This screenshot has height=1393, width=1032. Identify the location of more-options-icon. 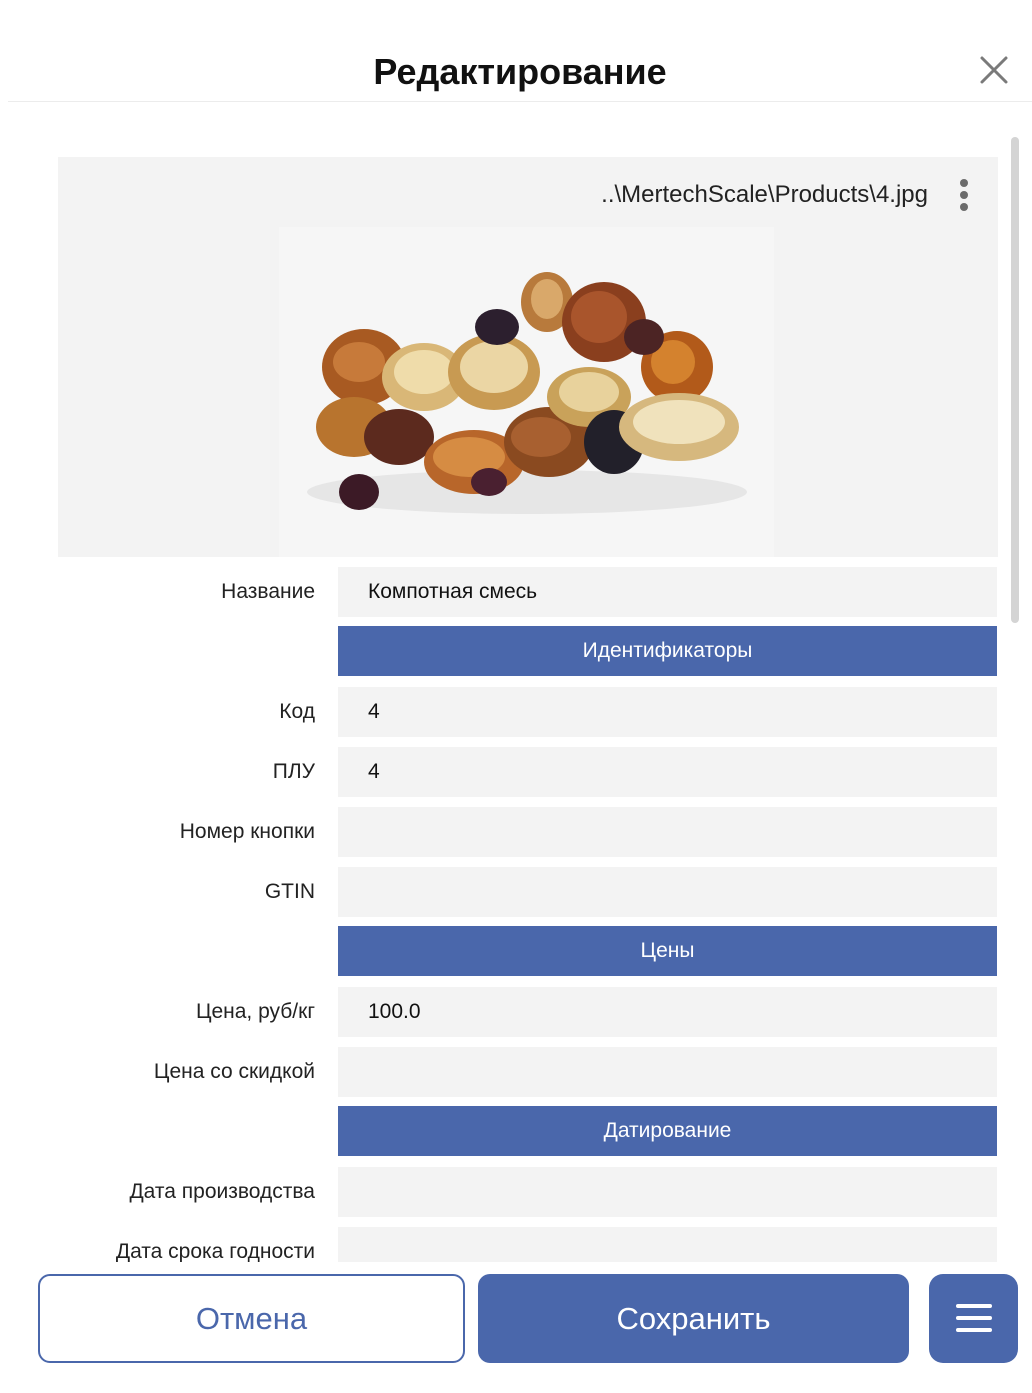
(964, 195).